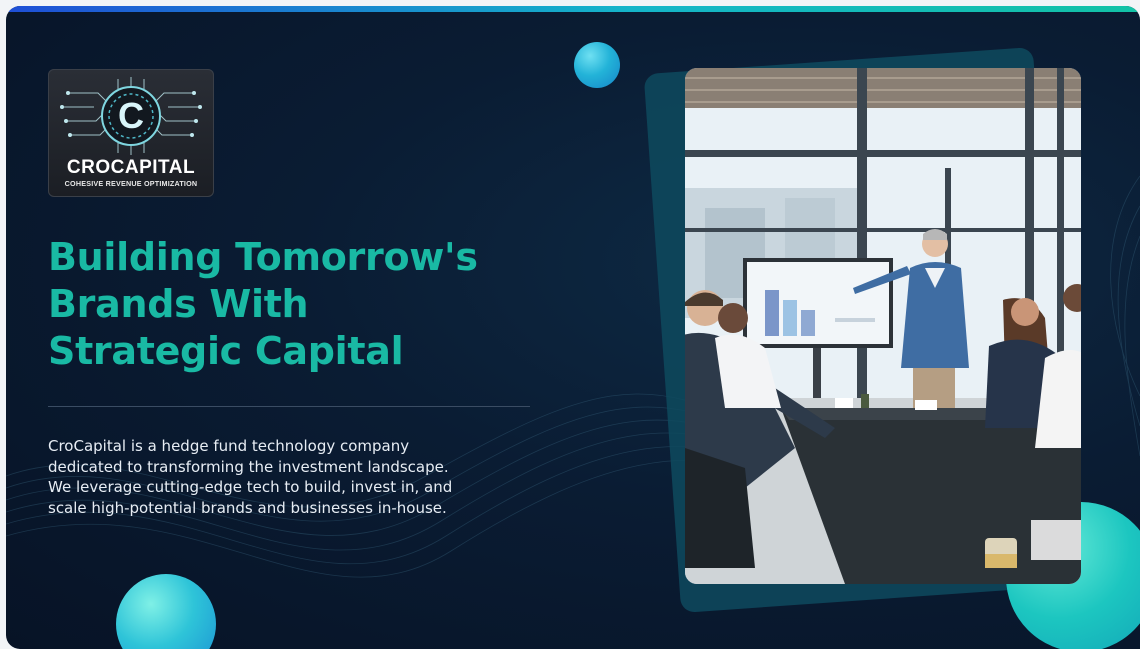 The width and height of the screenshot is (1140, 649). I want to click on section-divider, so click(289, 406).